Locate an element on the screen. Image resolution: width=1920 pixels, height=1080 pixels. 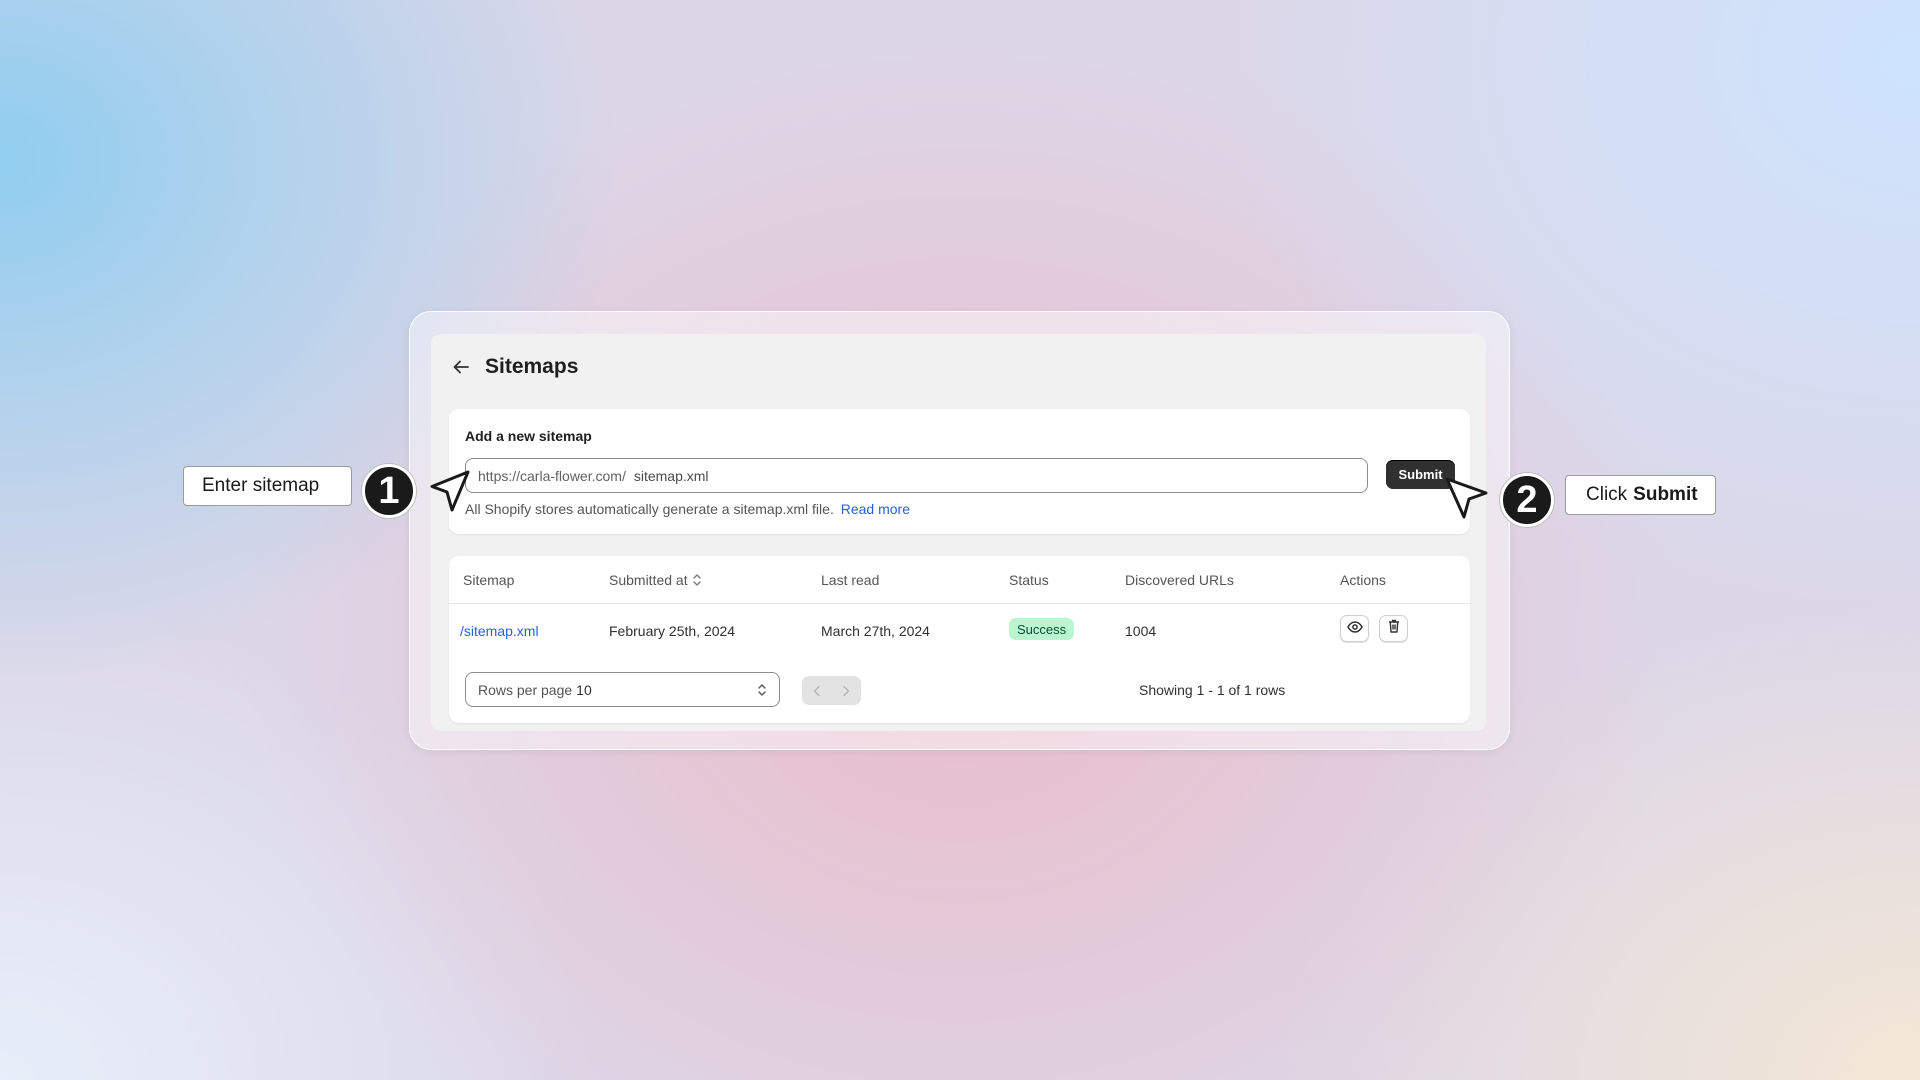
delete-sitemap-button is located at coordinates (1393, 628).